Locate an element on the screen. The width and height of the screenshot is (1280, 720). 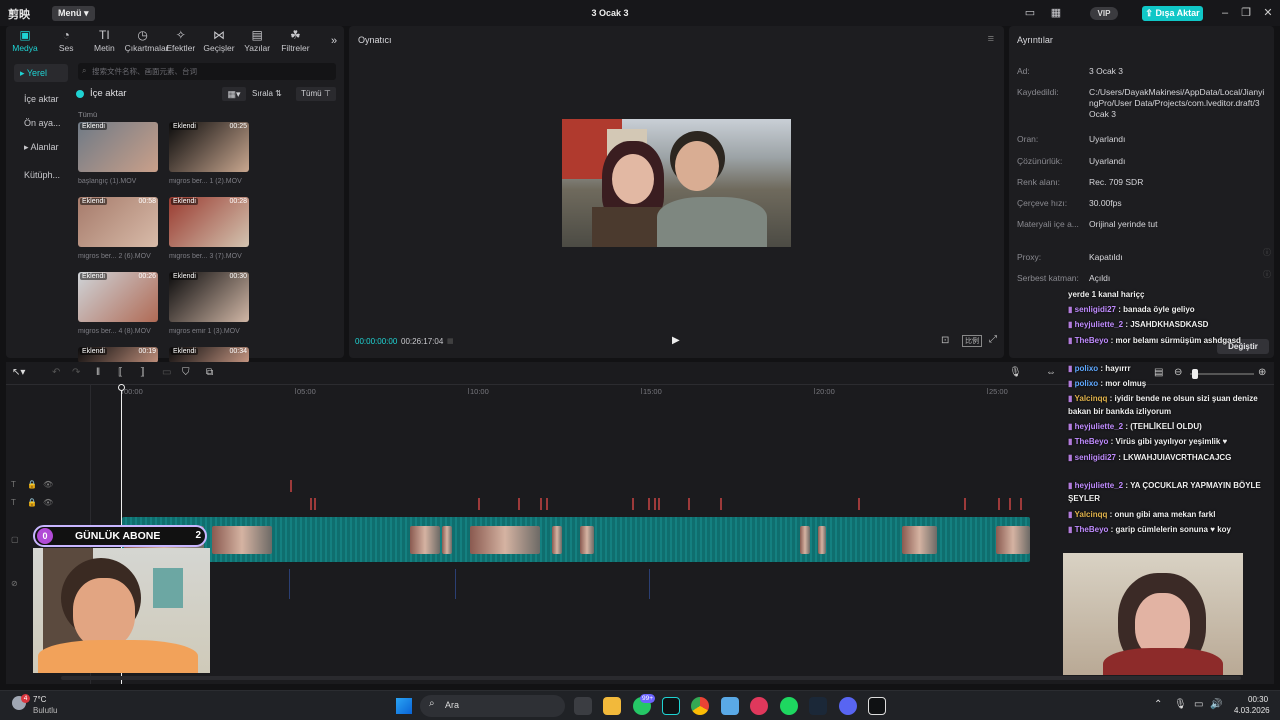
import-button: İçe aktar is located at coordinates (108, 93).